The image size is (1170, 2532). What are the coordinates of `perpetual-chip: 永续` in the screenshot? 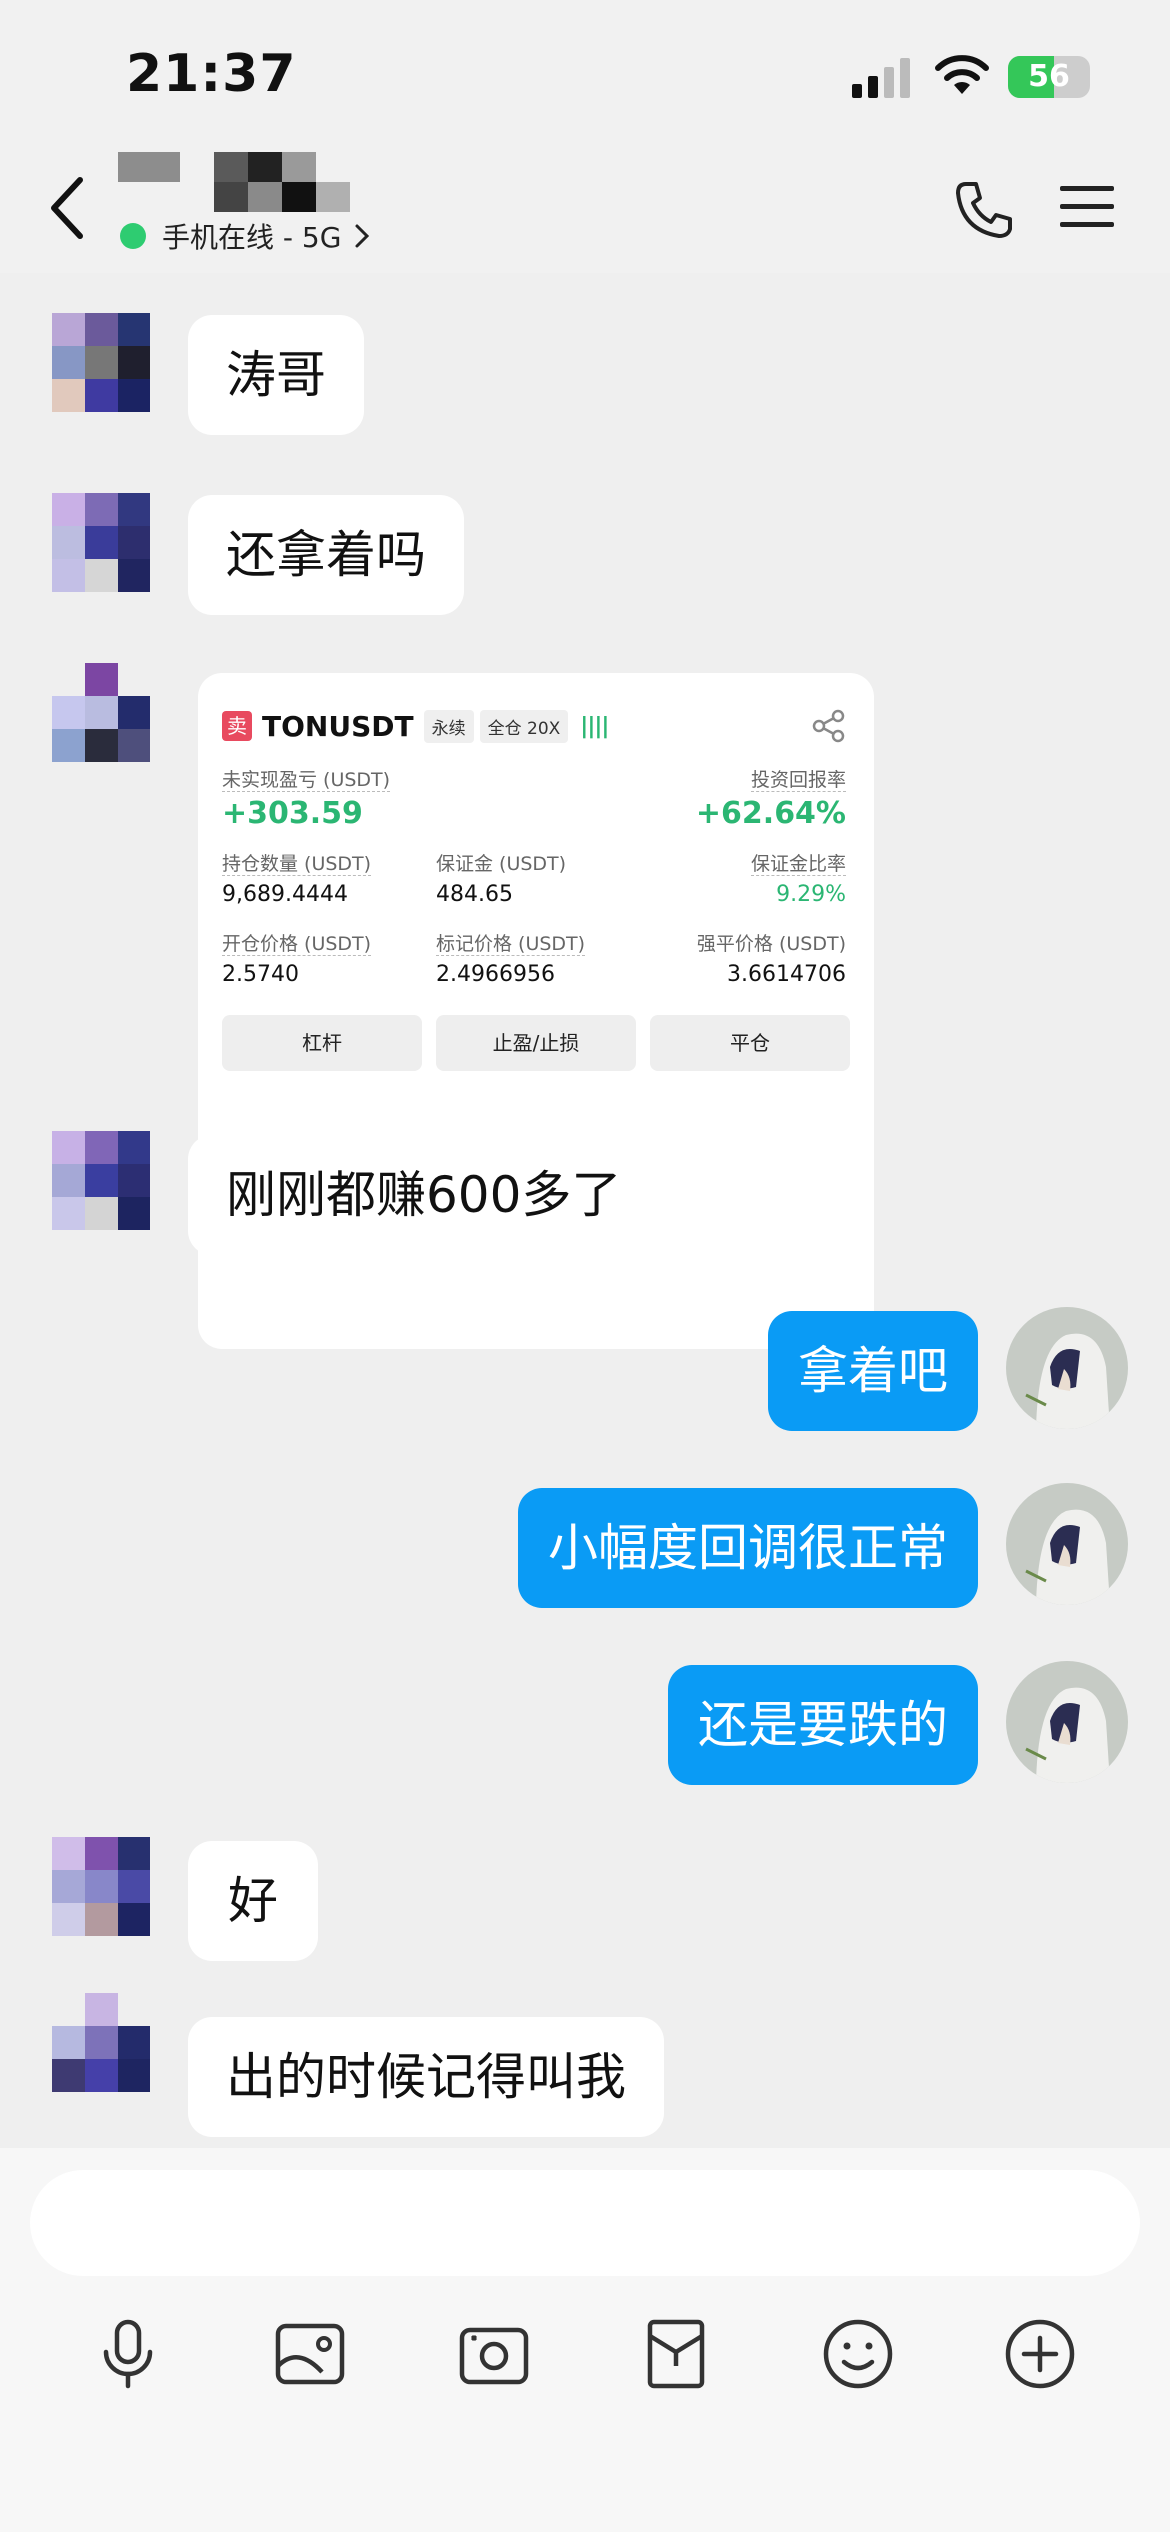 It's located at (448, 726).